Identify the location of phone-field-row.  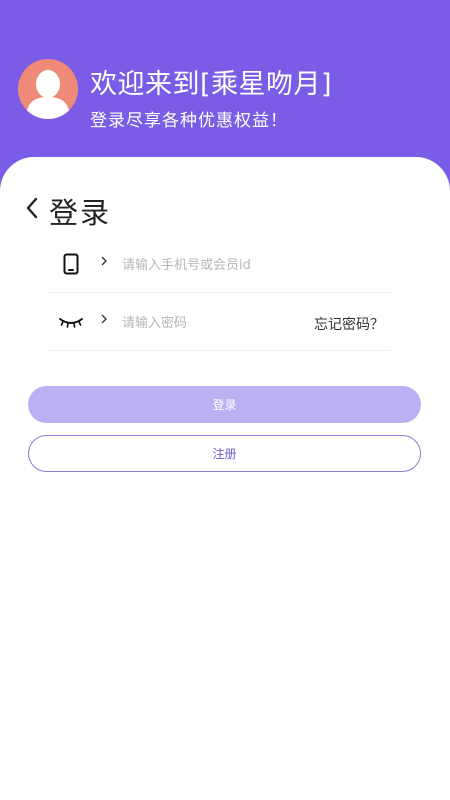
(219, 263).